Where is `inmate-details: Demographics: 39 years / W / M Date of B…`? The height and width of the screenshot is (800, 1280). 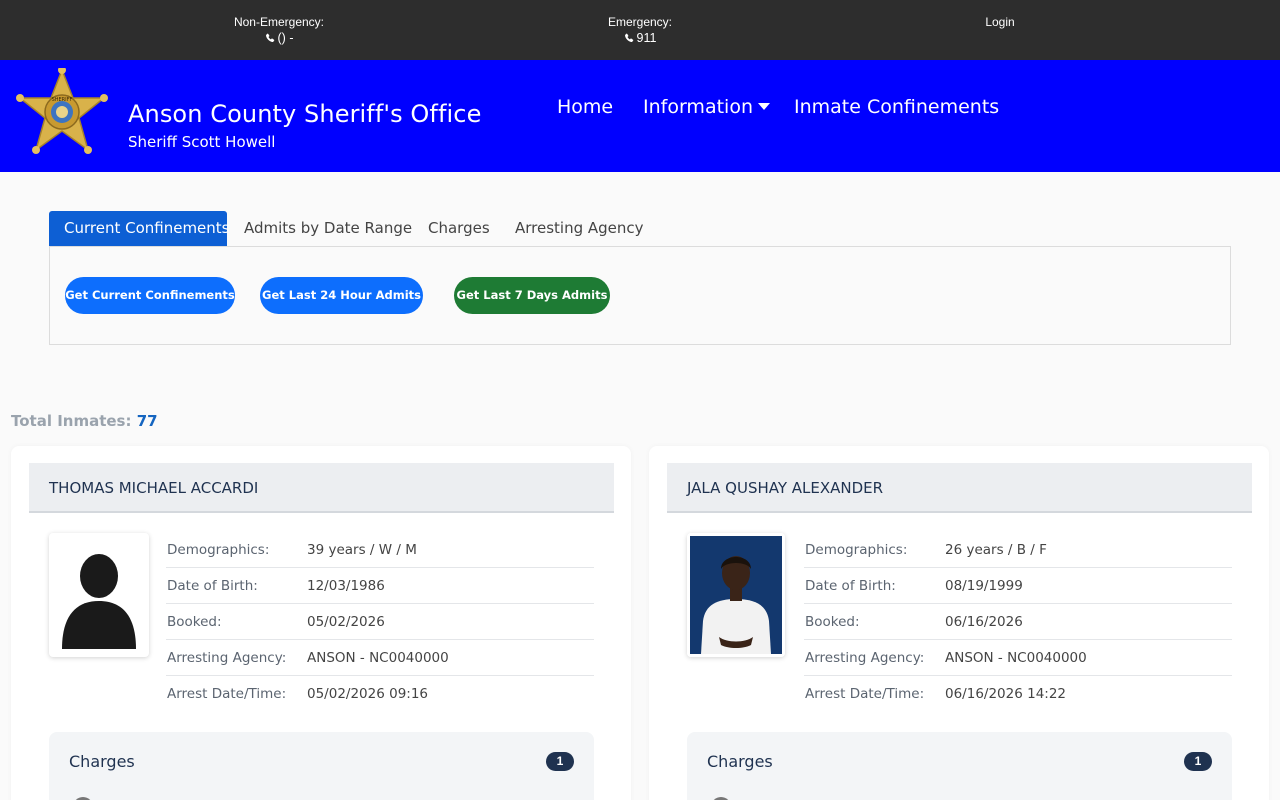 inmate-details: Demographics: 39 years / W / M Date of B… is located at coordinates (380, 622).